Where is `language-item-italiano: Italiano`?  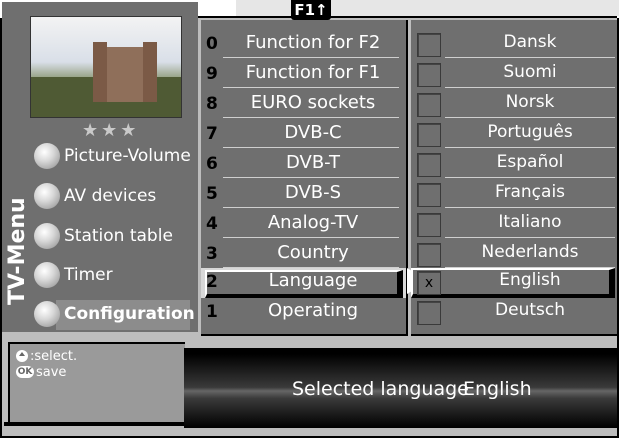 language-item-italiano: Italiano is located at coordinates (514, 225).